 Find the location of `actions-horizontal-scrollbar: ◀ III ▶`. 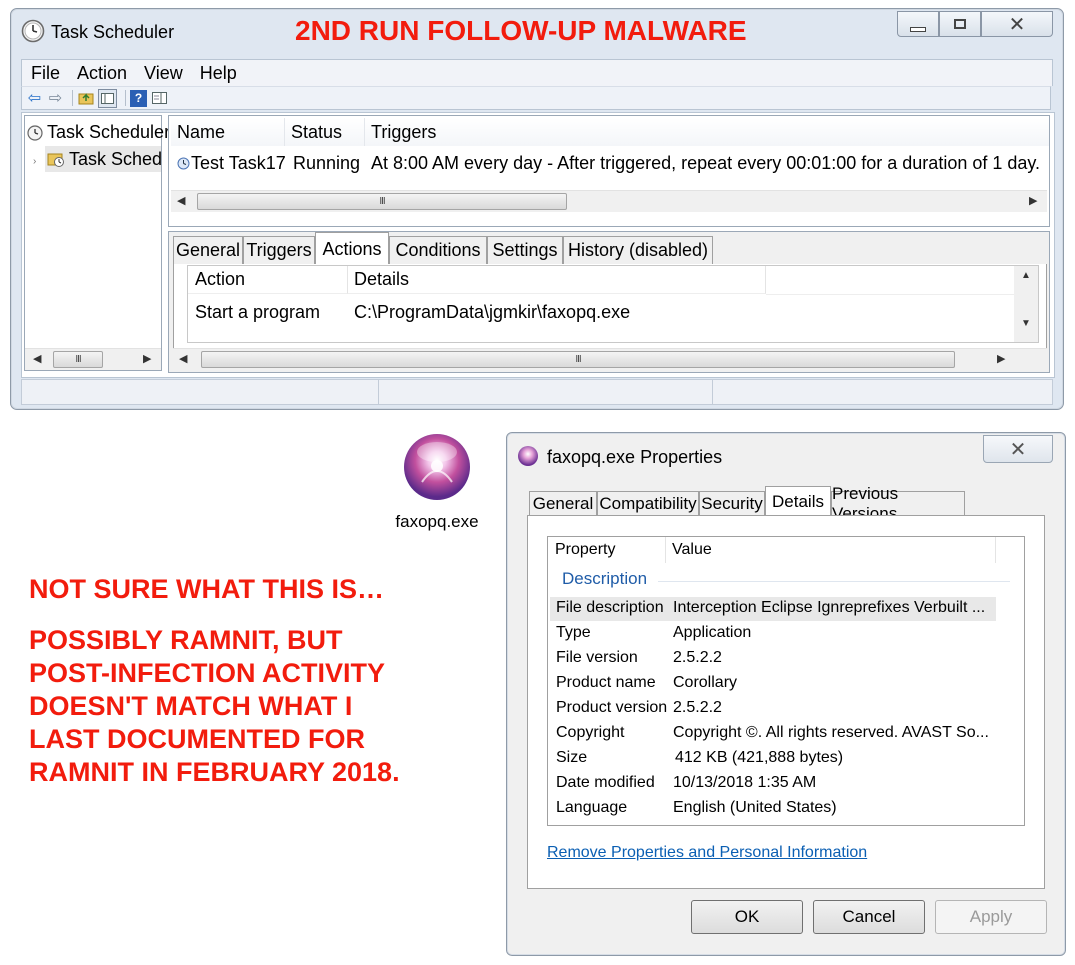

actions-horizontal-scrollbar: ◀ III ▶ is located at coordinates (610, 359).